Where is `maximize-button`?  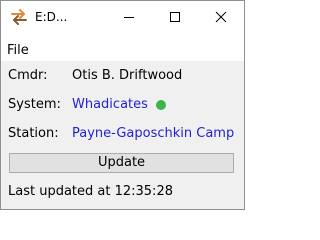
maximize-button is located at coordinates (175, 17).